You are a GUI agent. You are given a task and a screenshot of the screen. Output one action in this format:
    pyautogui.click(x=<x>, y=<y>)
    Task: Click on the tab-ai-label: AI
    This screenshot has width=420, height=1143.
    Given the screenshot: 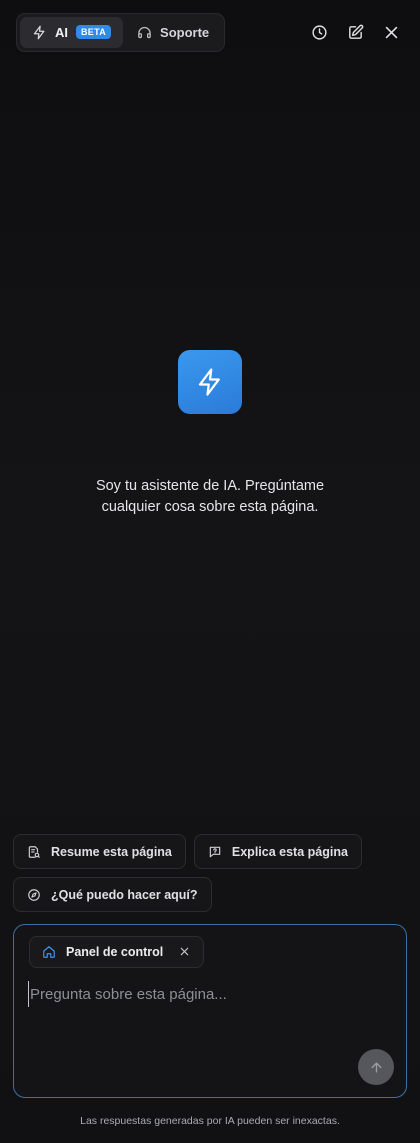 What is the action you would take?
    pyautogui.click(x=61, y=32)
    